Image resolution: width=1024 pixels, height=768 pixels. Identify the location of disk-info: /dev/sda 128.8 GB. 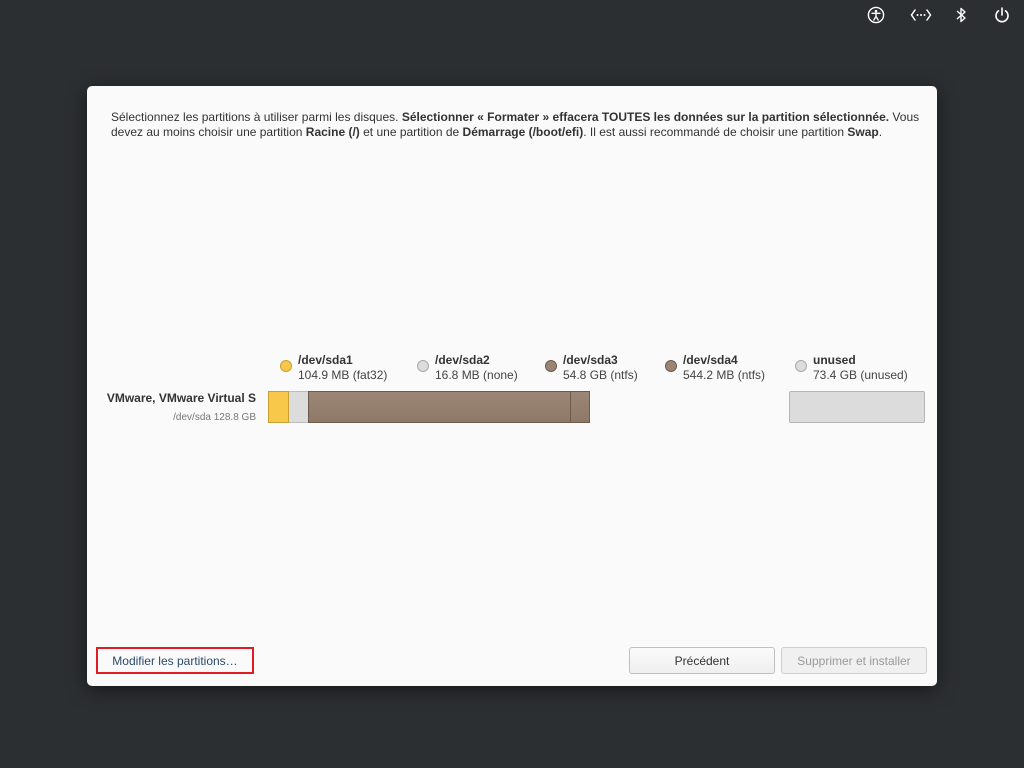
(214, 417).